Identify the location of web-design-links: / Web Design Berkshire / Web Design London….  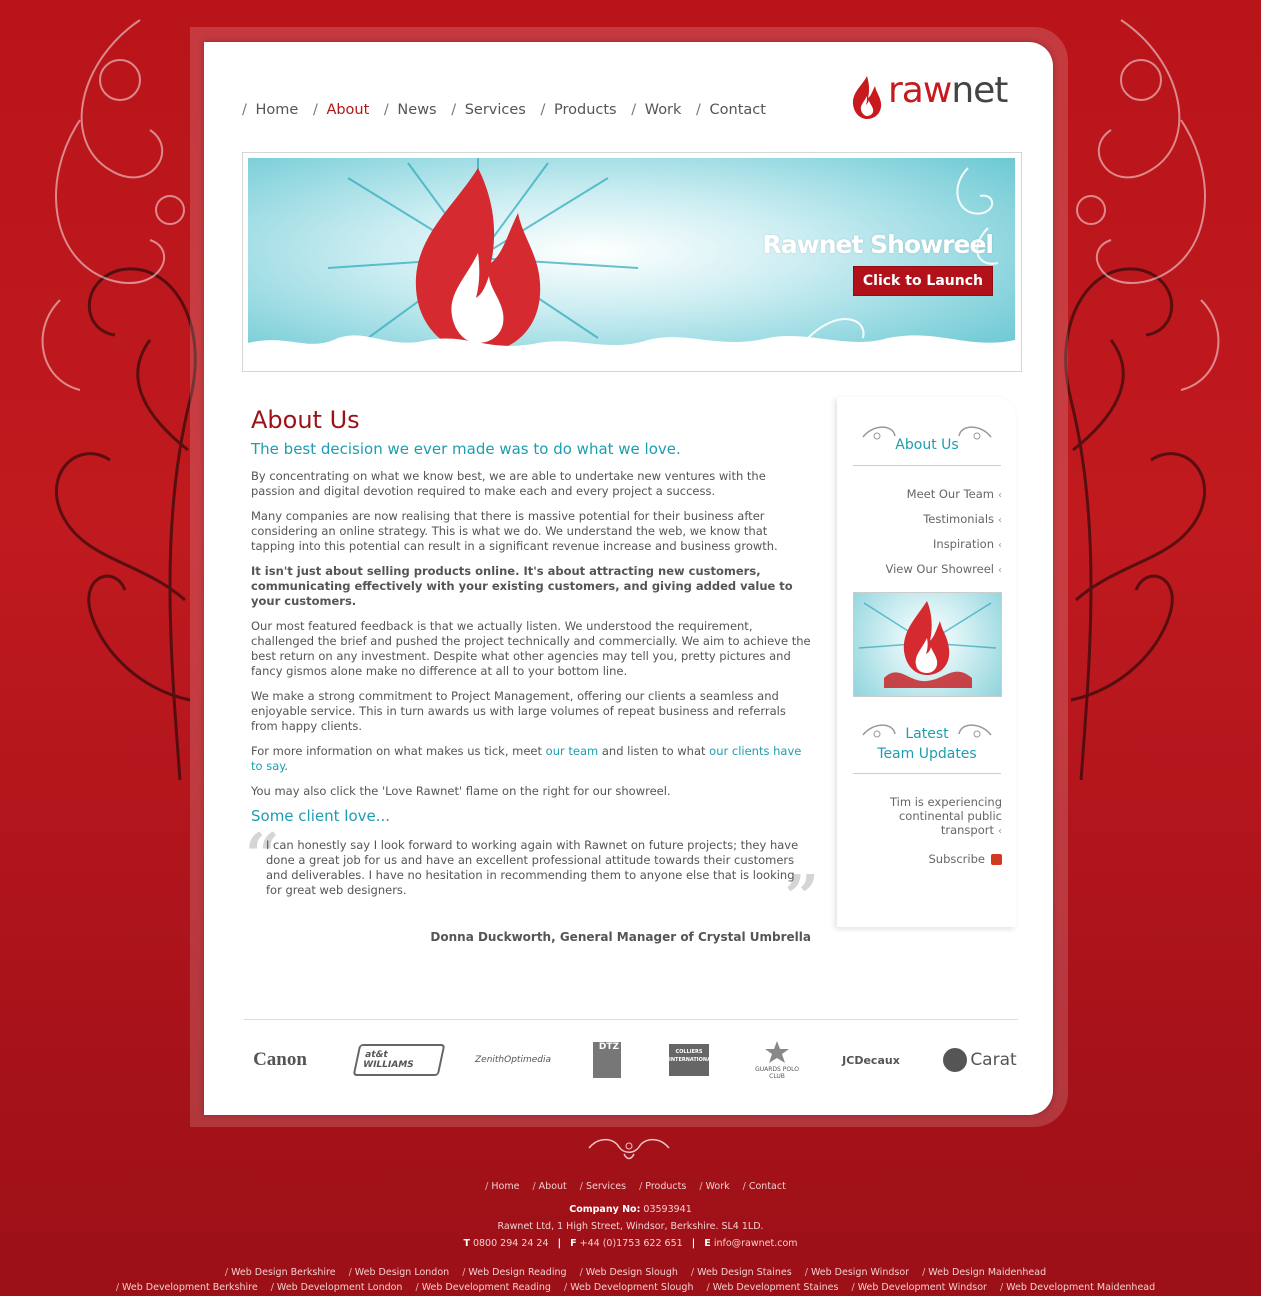
(635, 1272).